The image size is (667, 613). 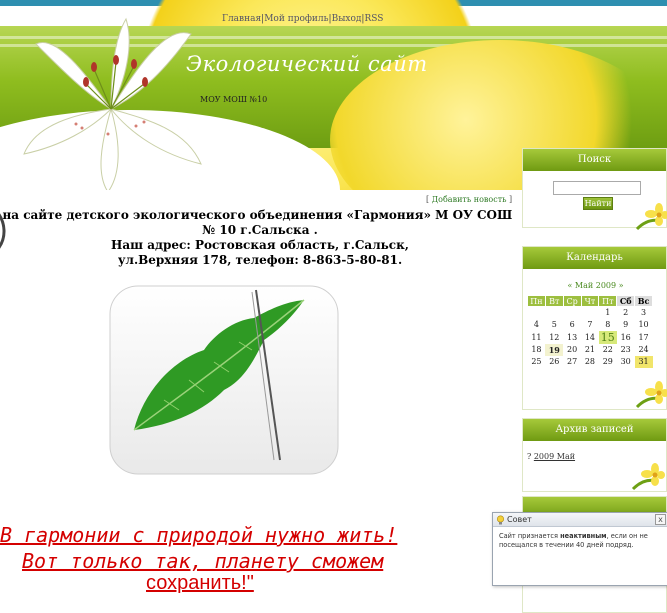 What do you see at coordinates (580, 520) in the screenshot?
I see `tip-popup-header: Совет x` at bounding box center [580, 520].